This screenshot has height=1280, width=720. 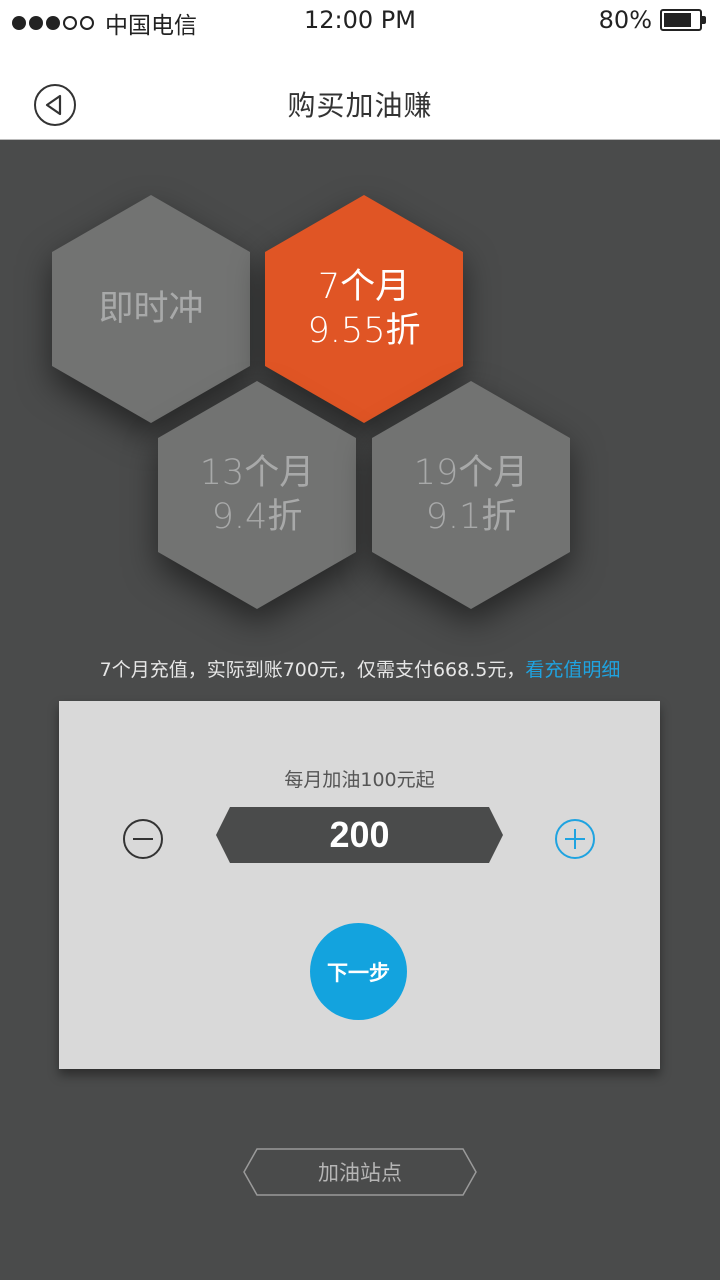 I want to click on page-title: 购买加油赚, so click(x=360, y=105).